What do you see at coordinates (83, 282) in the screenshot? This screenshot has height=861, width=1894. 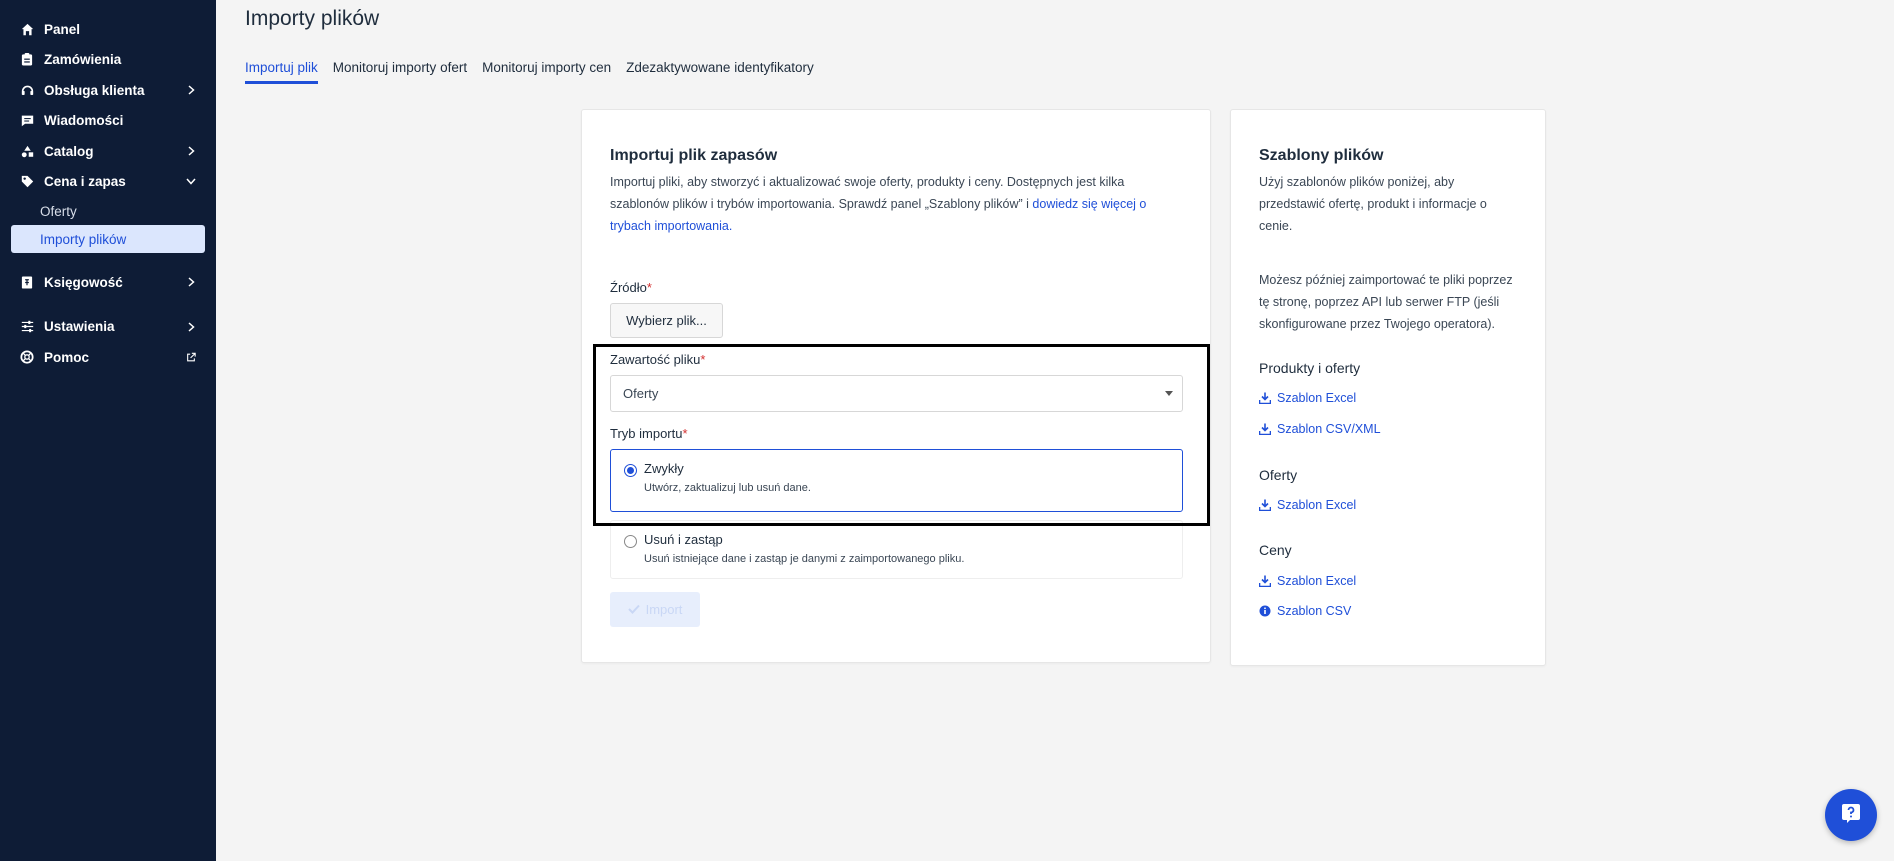 I see `sidebar-item-label: Księgowość` at bounding box center [83, 282].